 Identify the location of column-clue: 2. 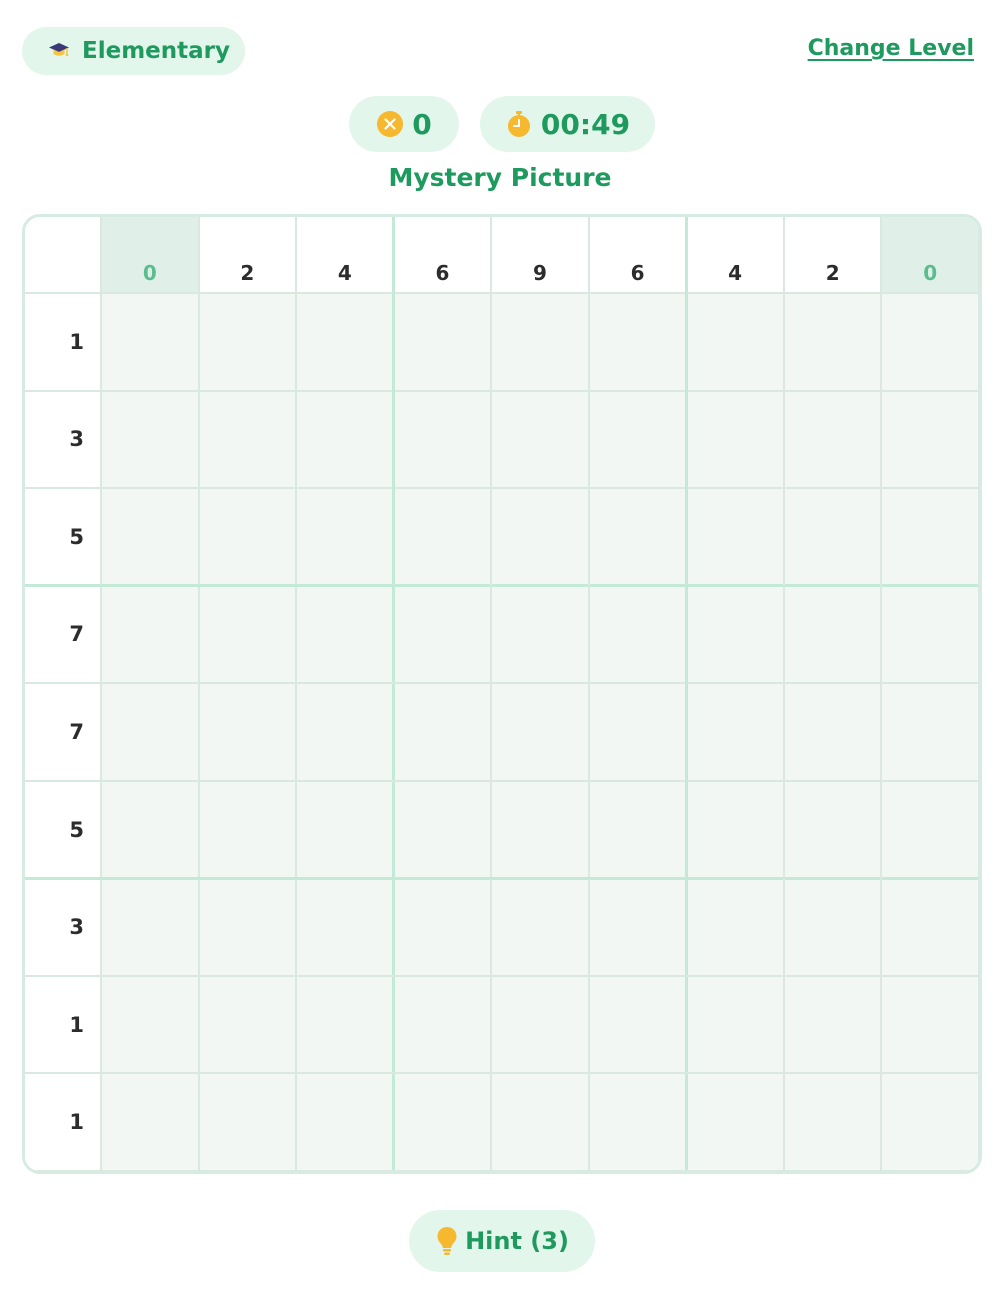
(247, 255).